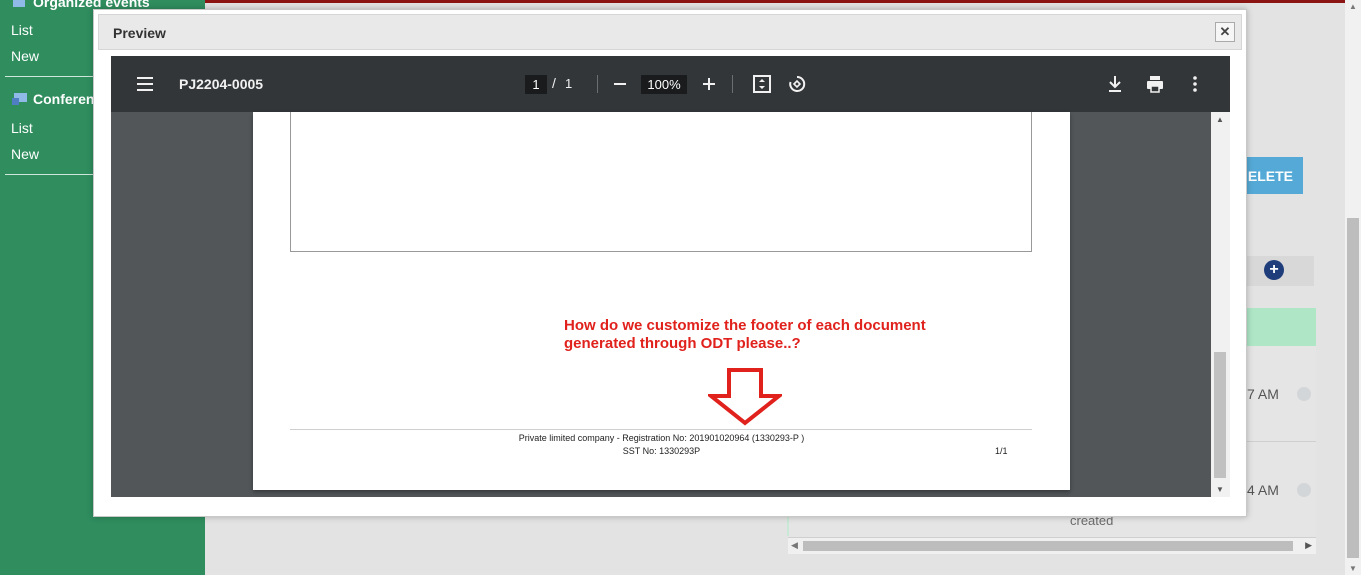  Describe the element at coordinates (745, 397) in the screenshot. I see `down-arrow-icon` at that location.